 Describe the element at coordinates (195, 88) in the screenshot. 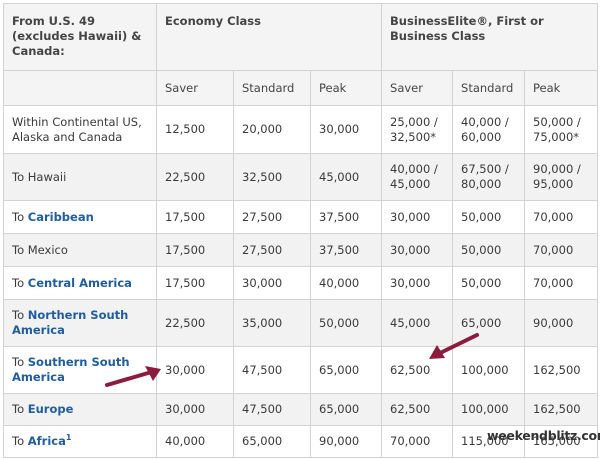

I see `economy-saver-header: Saver` at that location.